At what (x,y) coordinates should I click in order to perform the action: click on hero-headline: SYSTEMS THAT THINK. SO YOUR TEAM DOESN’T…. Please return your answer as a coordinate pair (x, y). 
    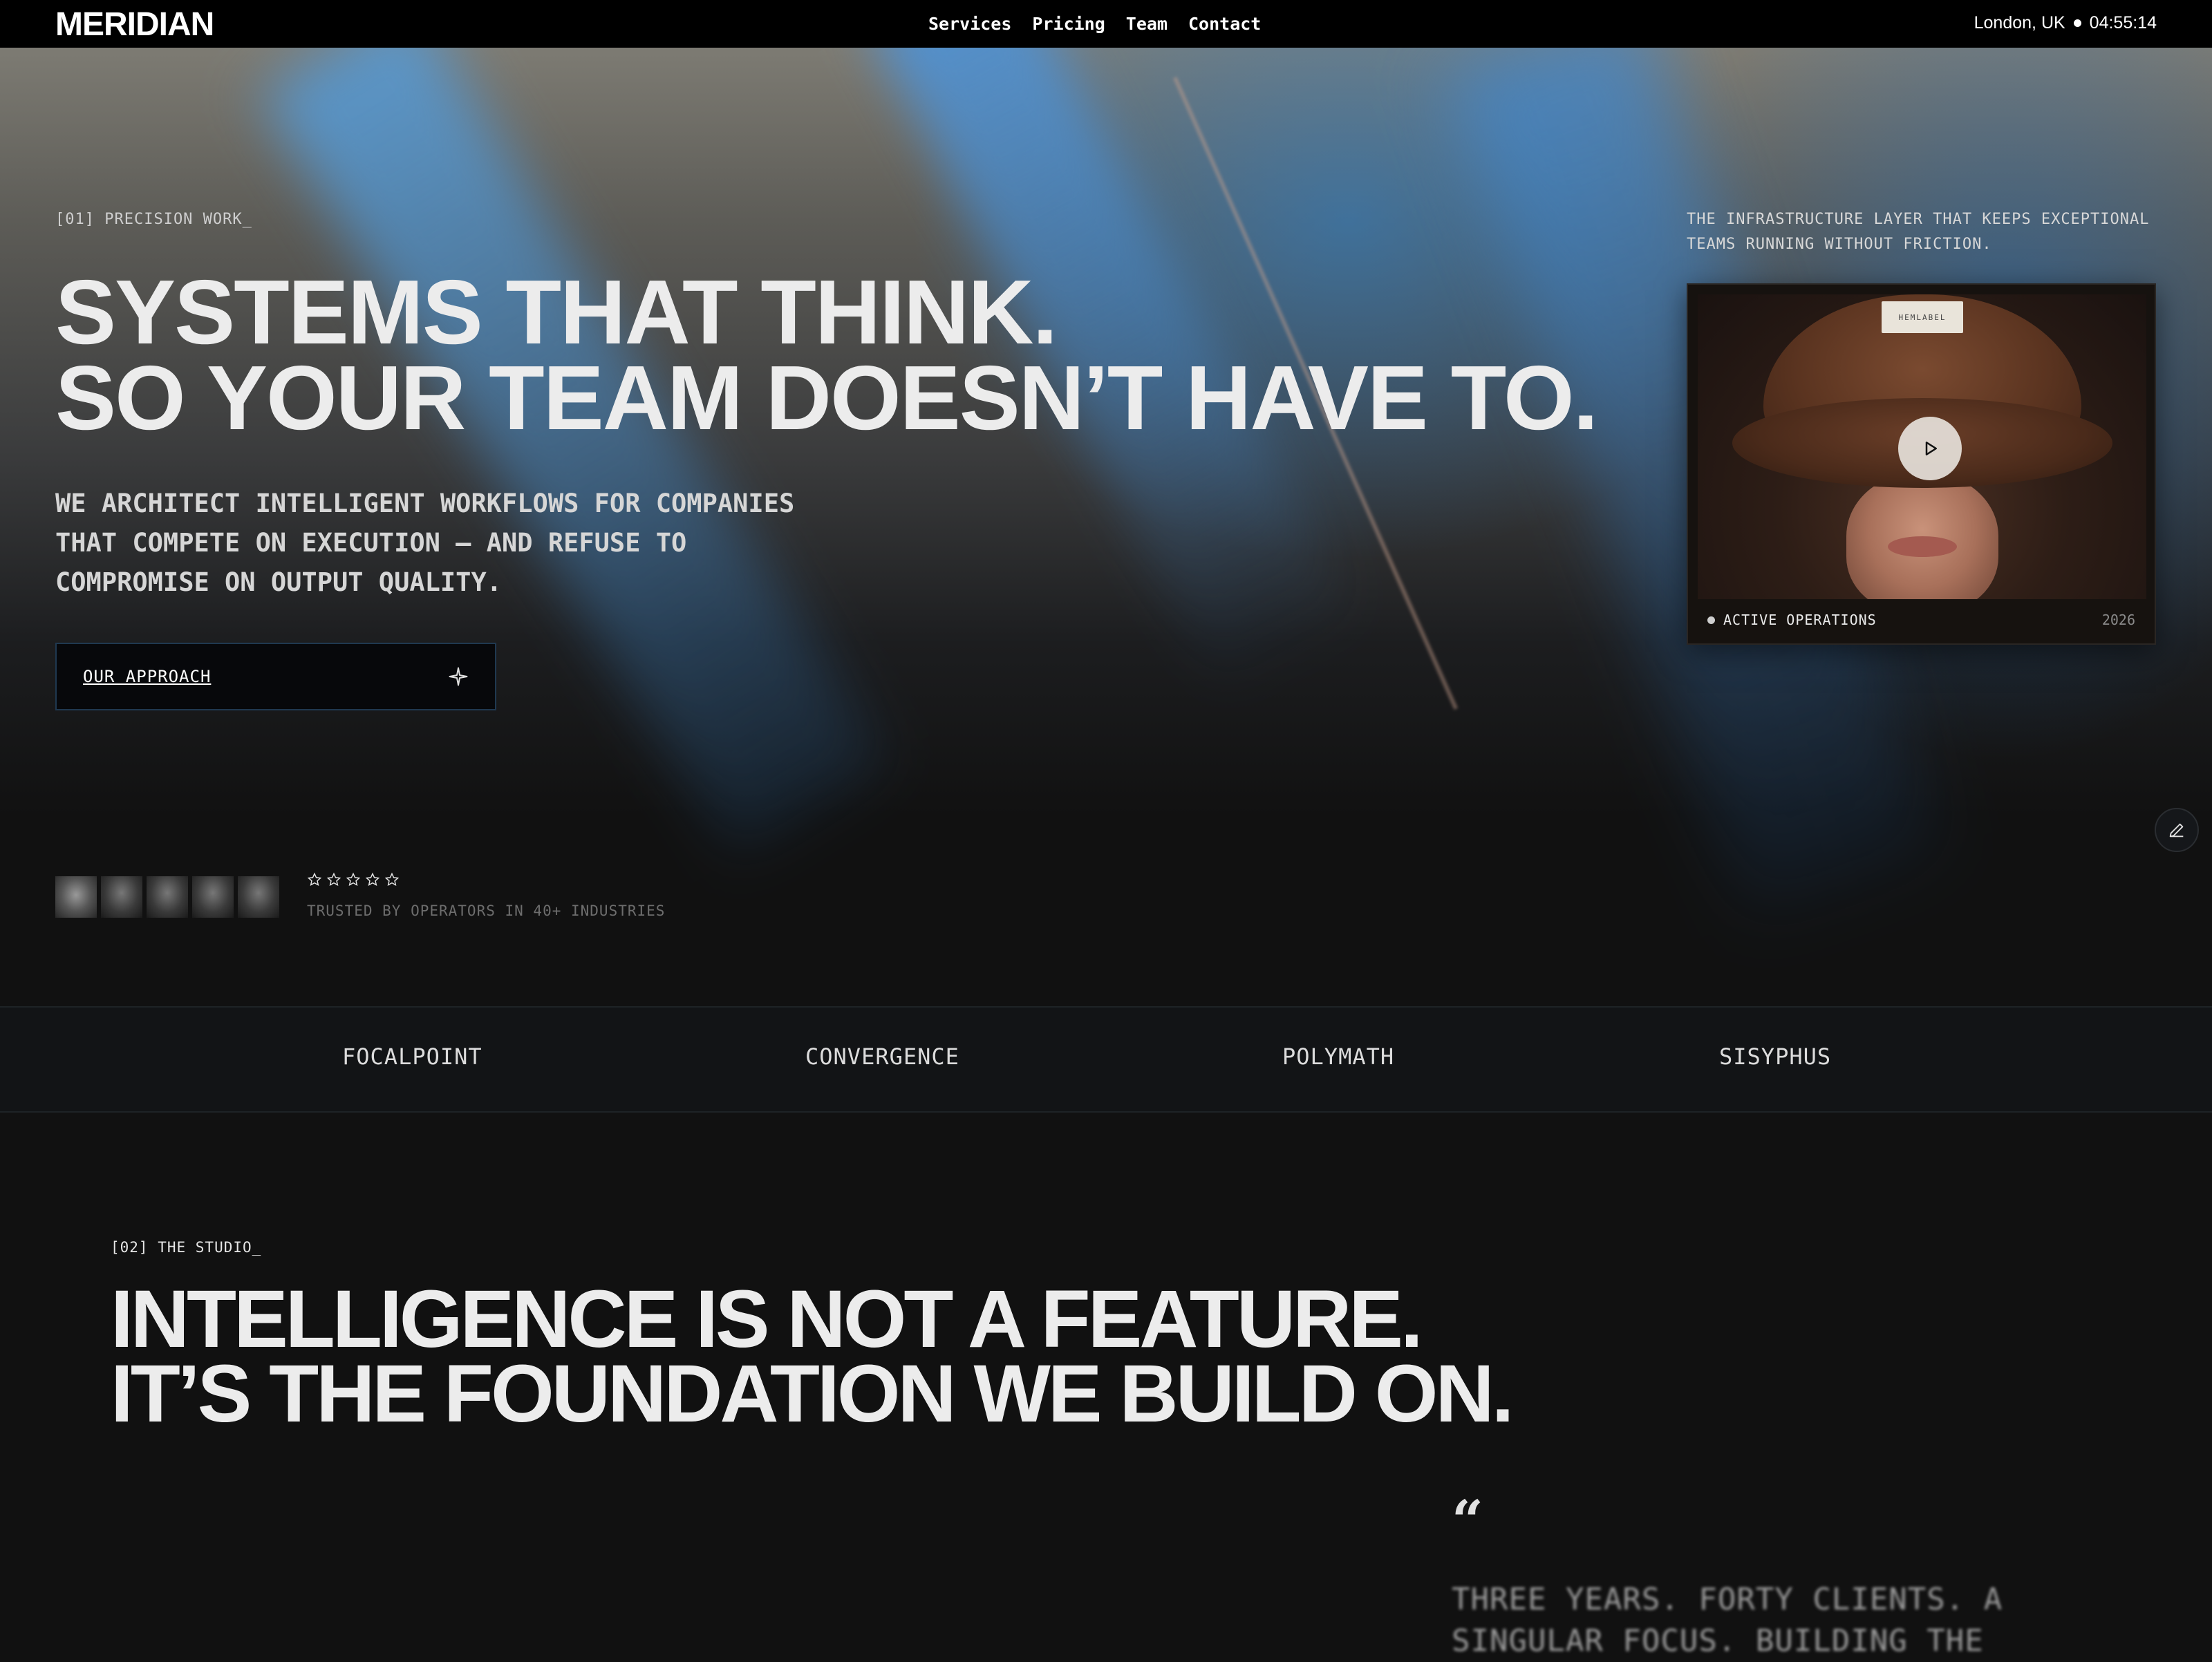
    Looking at the image, I should click on (826, 355).